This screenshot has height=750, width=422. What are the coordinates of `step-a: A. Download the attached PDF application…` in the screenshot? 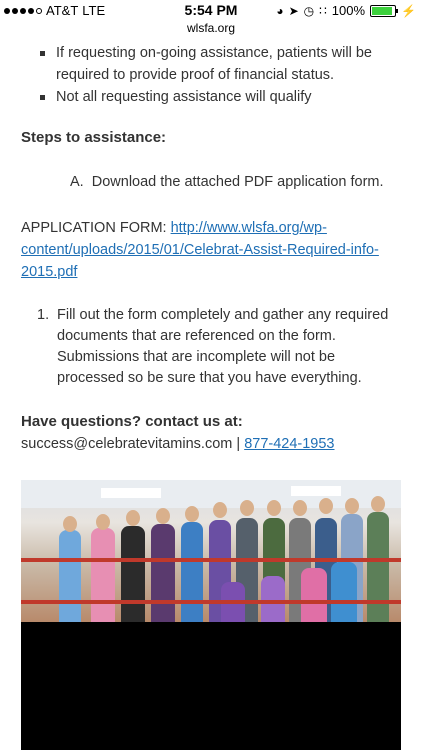 It's located at (227, 182).